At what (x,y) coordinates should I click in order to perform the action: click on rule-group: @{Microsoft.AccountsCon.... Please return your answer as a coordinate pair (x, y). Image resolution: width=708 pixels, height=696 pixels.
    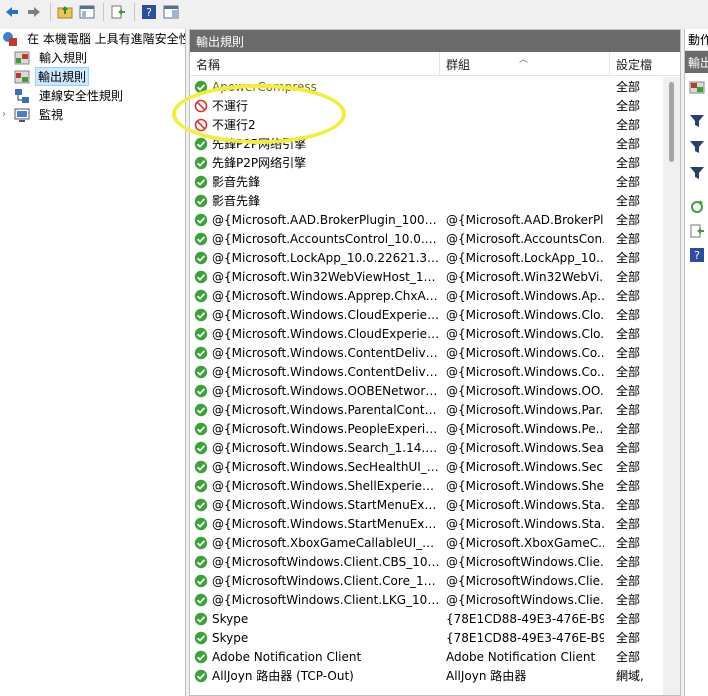
    Looking at the image, I should click on (525, 238).